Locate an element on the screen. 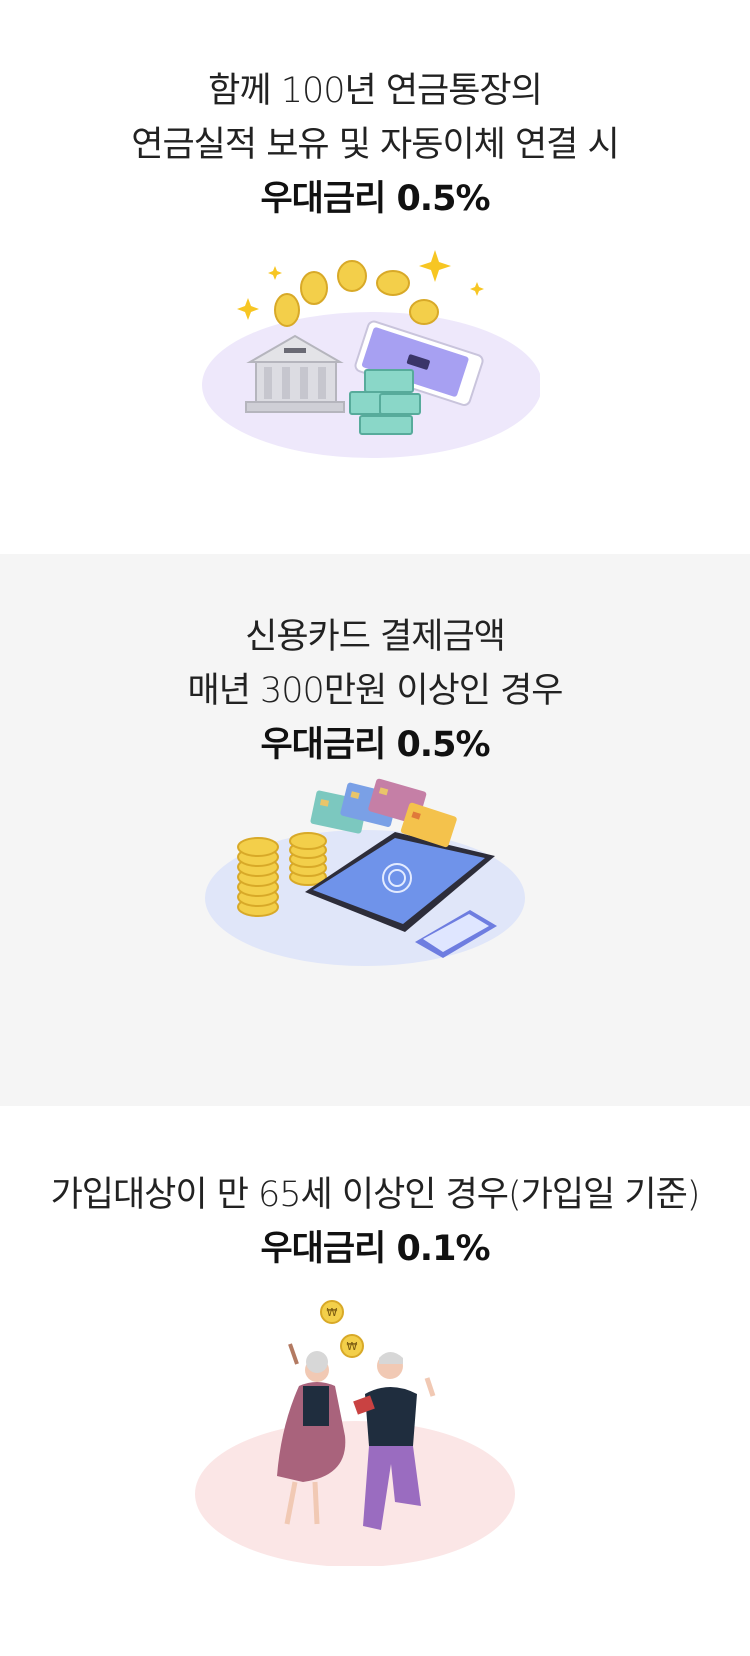  benefit-text-senior: 가입대상이 만 65세 이상인 경우(가입일 기준) 우대금리 0.1% is located at coordinates (375, 1222).